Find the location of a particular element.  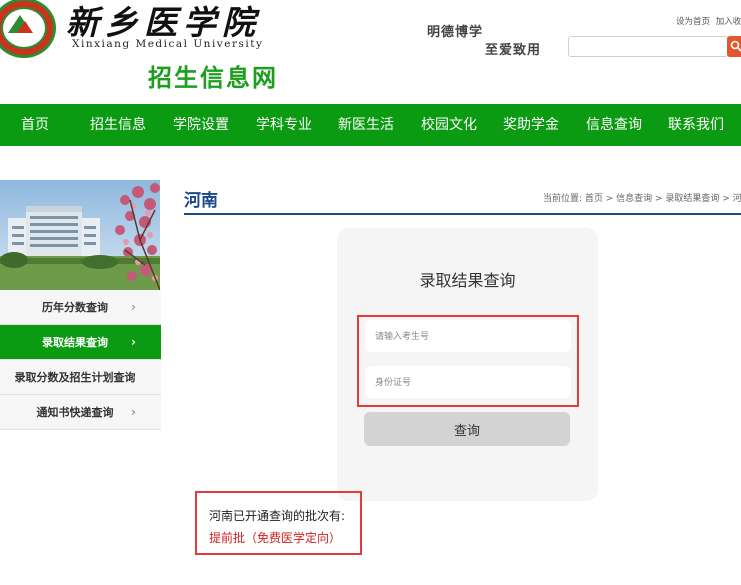

logo-mountain-accent is located at coordinates (25, 27).